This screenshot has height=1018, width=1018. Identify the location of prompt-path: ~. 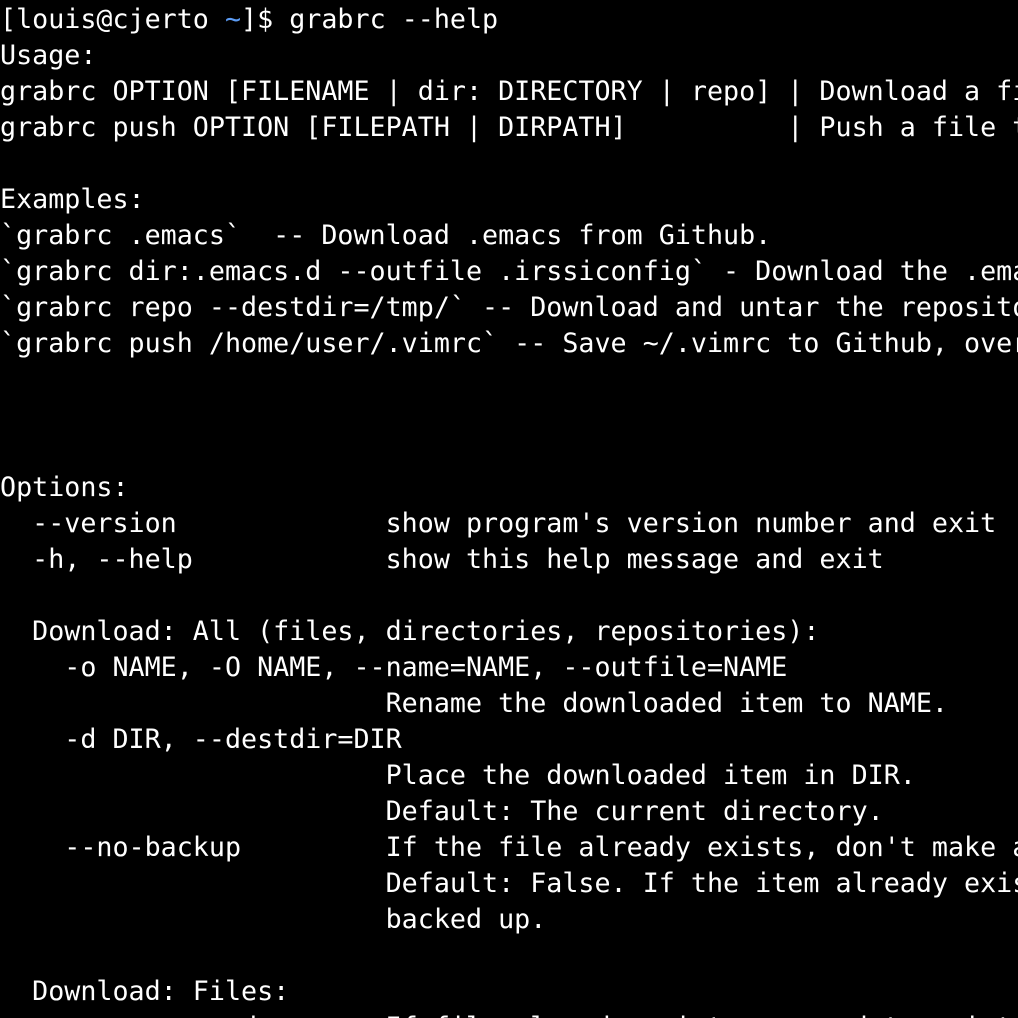
(233, 19).